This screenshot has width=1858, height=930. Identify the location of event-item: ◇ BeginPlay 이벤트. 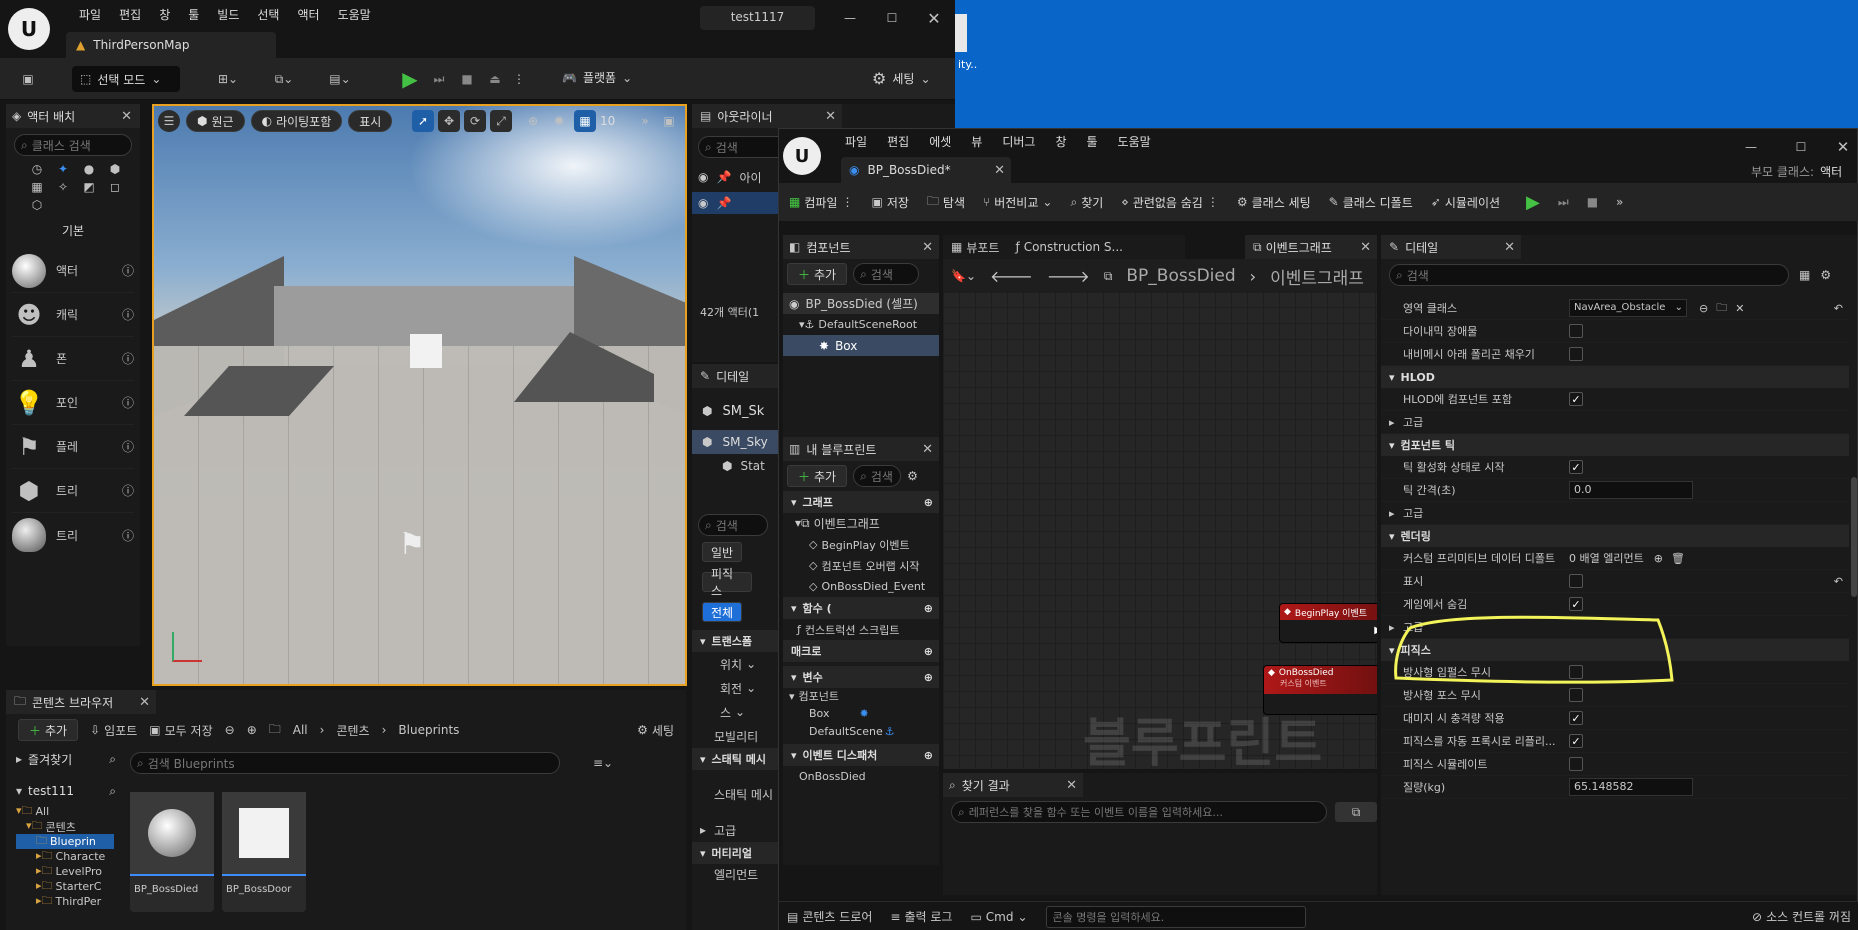
(861, 544).